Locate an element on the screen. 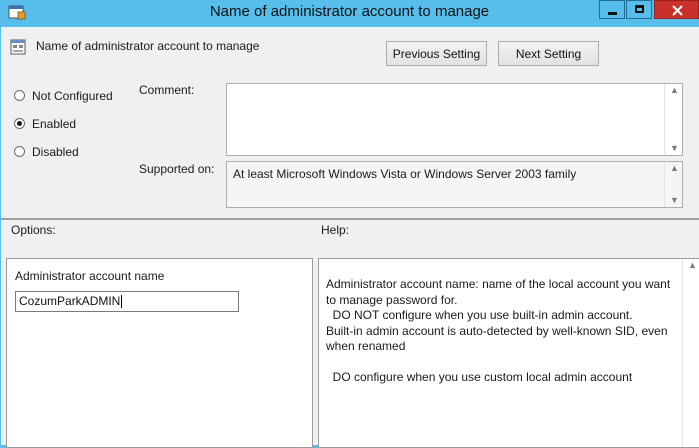  comment-scrollbar: ▲ ▼ is located at coordinates (673, 119).